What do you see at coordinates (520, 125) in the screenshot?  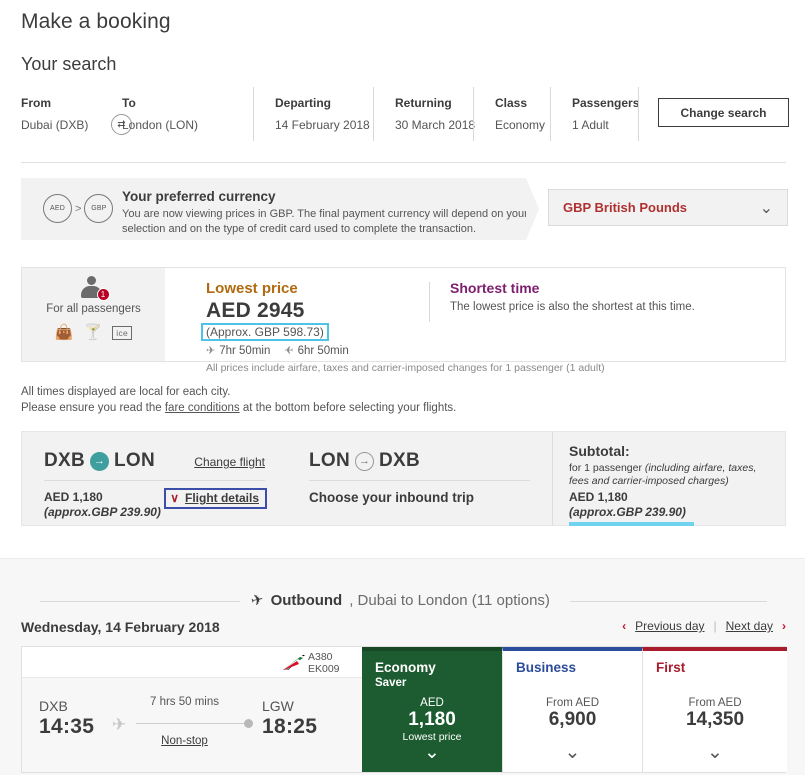 I see `class-value: Economy` at bounding box center [520, 125].